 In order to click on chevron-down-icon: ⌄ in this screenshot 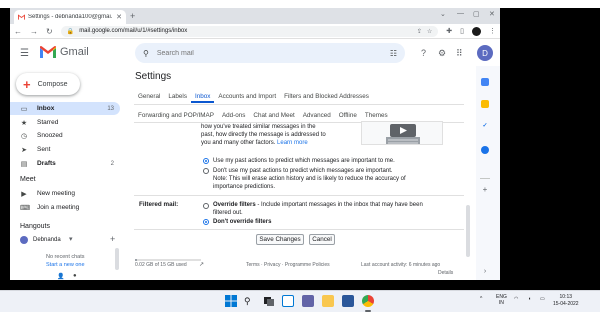, I will do `click(443, 14)`.